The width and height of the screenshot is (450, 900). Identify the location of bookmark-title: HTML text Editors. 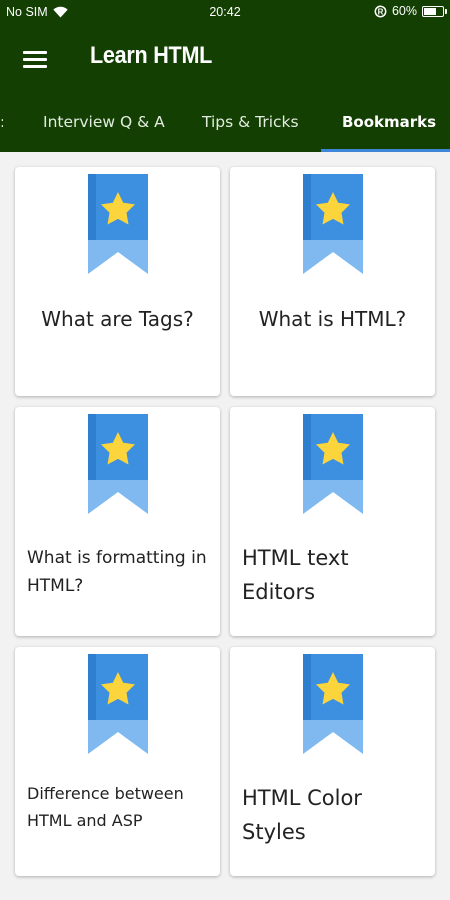
(295, 575).